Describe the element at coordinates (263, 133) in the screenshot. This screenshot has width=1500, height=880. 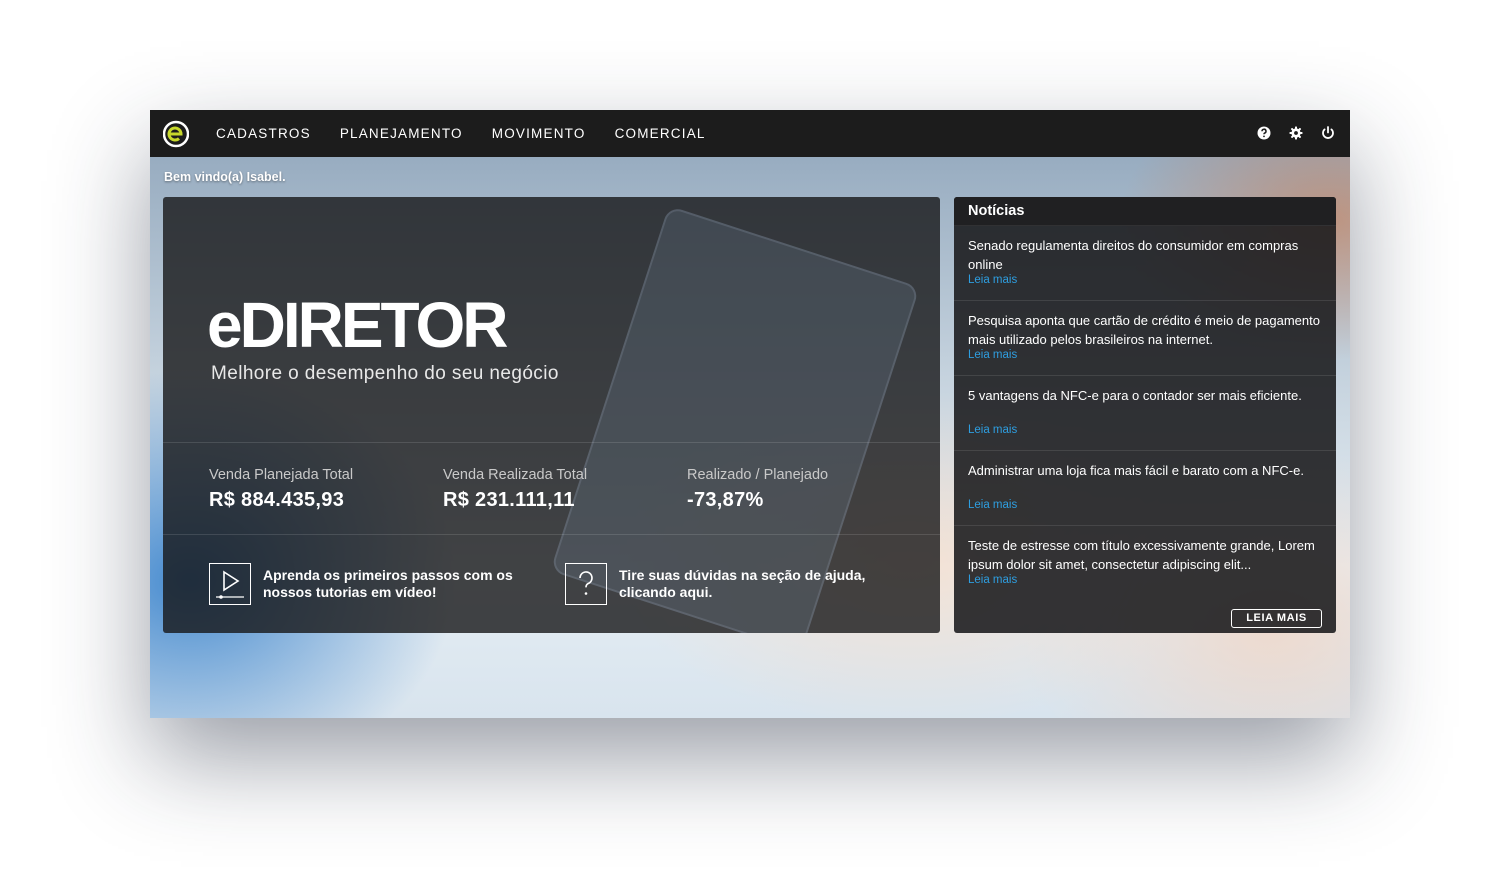
I see `nav-item-cadastros: CADASTROS` at that location.